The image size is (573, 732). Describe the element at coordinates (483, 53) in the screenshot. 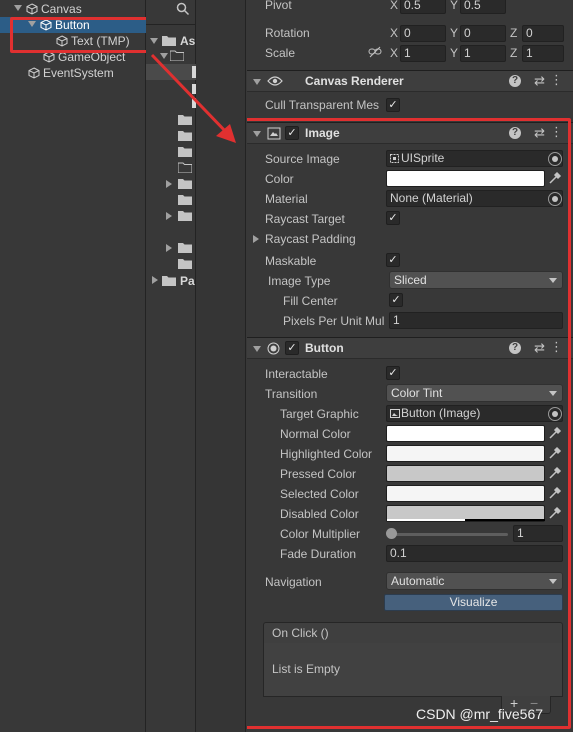

I see `scale-y-field: 1` at that location.